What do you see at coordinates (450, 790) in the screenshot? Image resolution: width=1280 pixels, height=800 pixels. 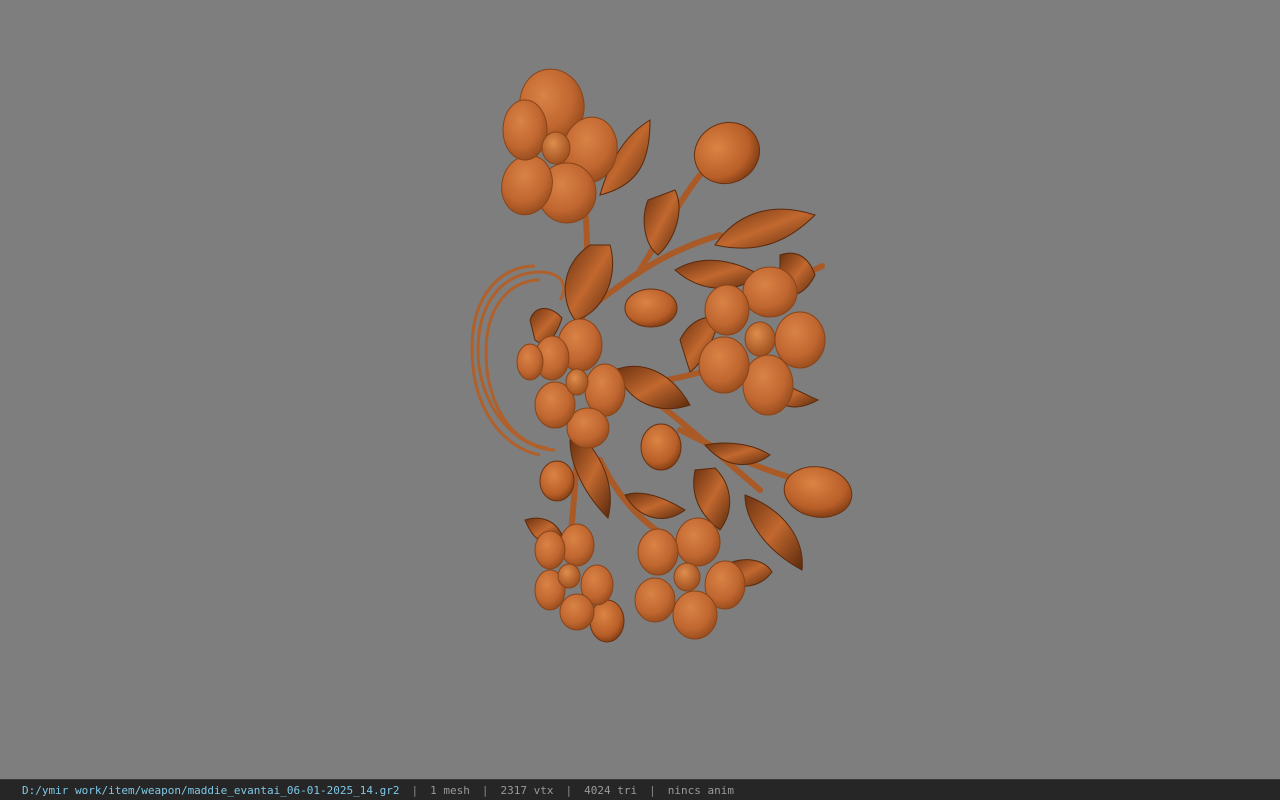 I see `mesh-count: 1 mesh` at bounding box center [450, 790].